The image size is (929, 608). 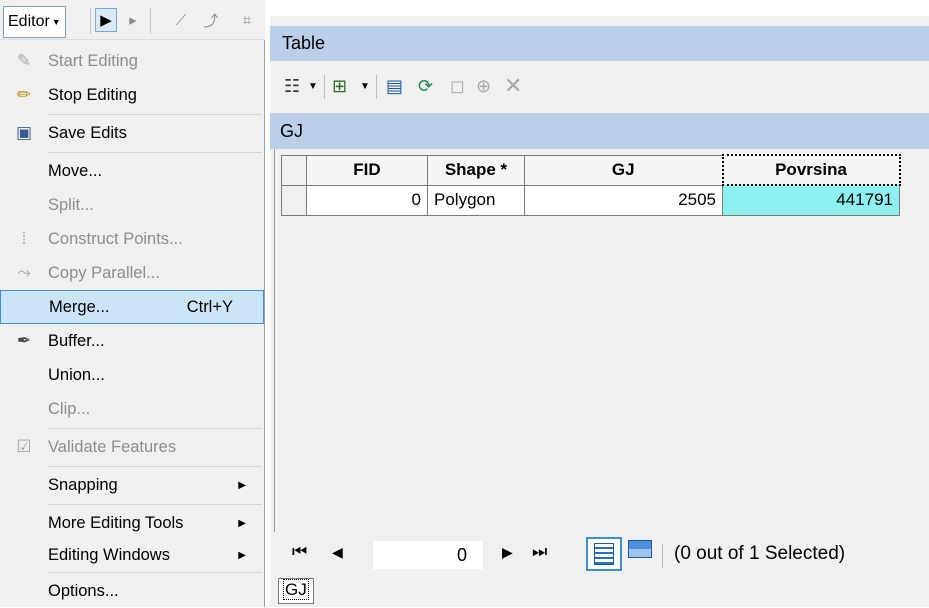 I want to click on menu-item-editing-windows: Editing Windows ▶, so click(x=132, y=555).